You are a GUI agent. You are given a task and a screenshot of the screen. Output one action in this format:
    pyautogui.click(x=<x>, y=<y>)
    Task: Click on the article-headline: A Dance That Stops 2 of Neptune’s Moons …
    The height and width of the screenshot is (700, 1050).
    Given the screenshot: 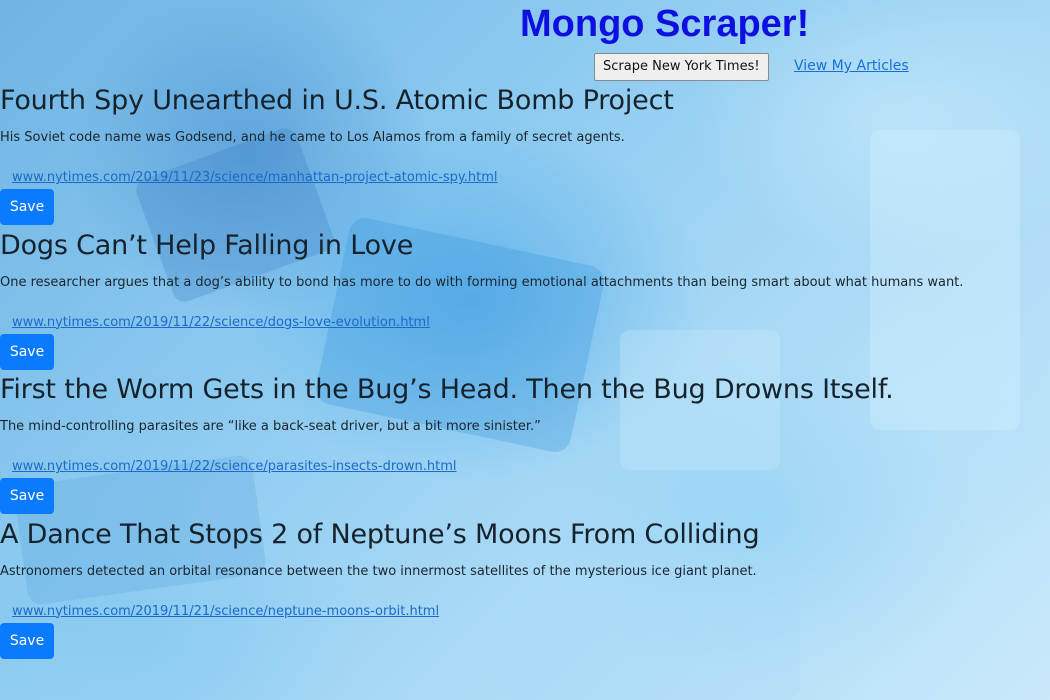 What is the action you would take?
    pyautogui.click(x=380, y=534)
    